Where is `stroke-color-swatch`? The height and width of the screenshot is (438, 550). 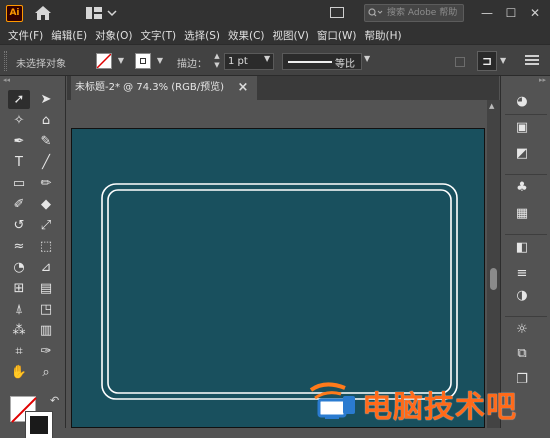 stroke-color-swatch is located at coordinates (143, 61).